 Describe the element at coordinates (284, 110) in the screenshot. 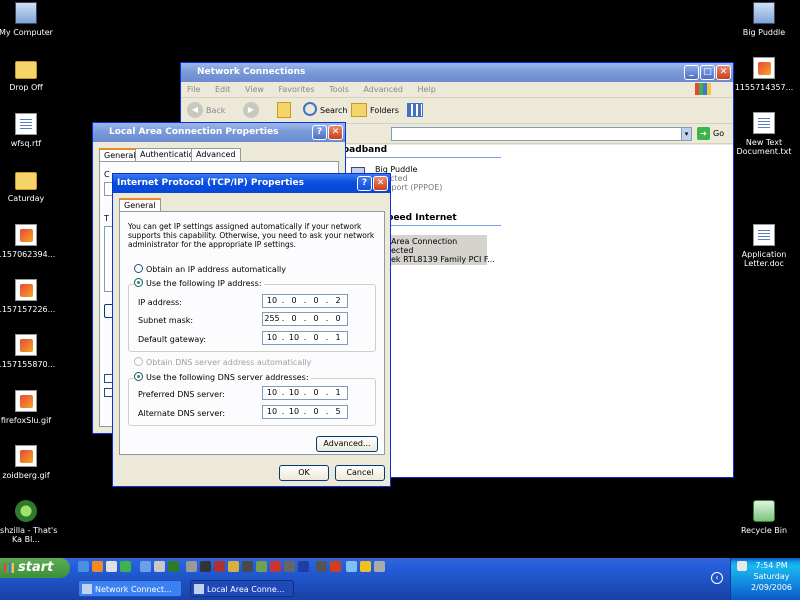

I see `up-folder-icon` at that location.